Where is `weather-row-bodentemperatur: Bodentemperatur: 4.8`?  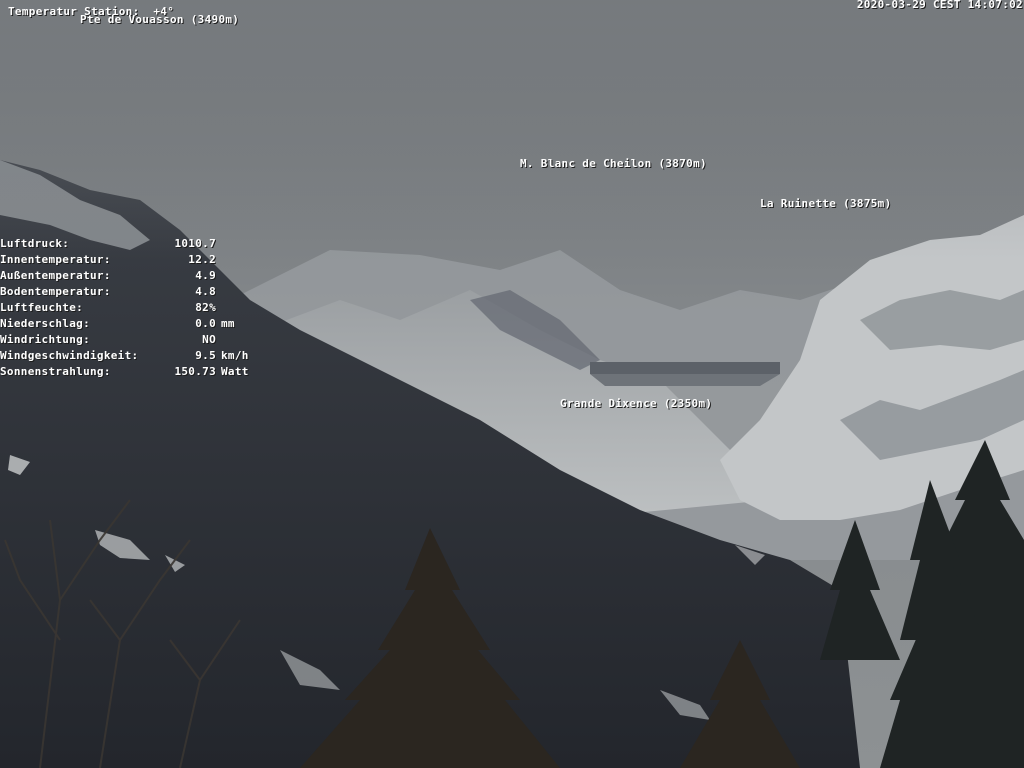
weather-row-bodentemperatur: Bodentemperatur: 4.8 is located at coordinates (131, 293).